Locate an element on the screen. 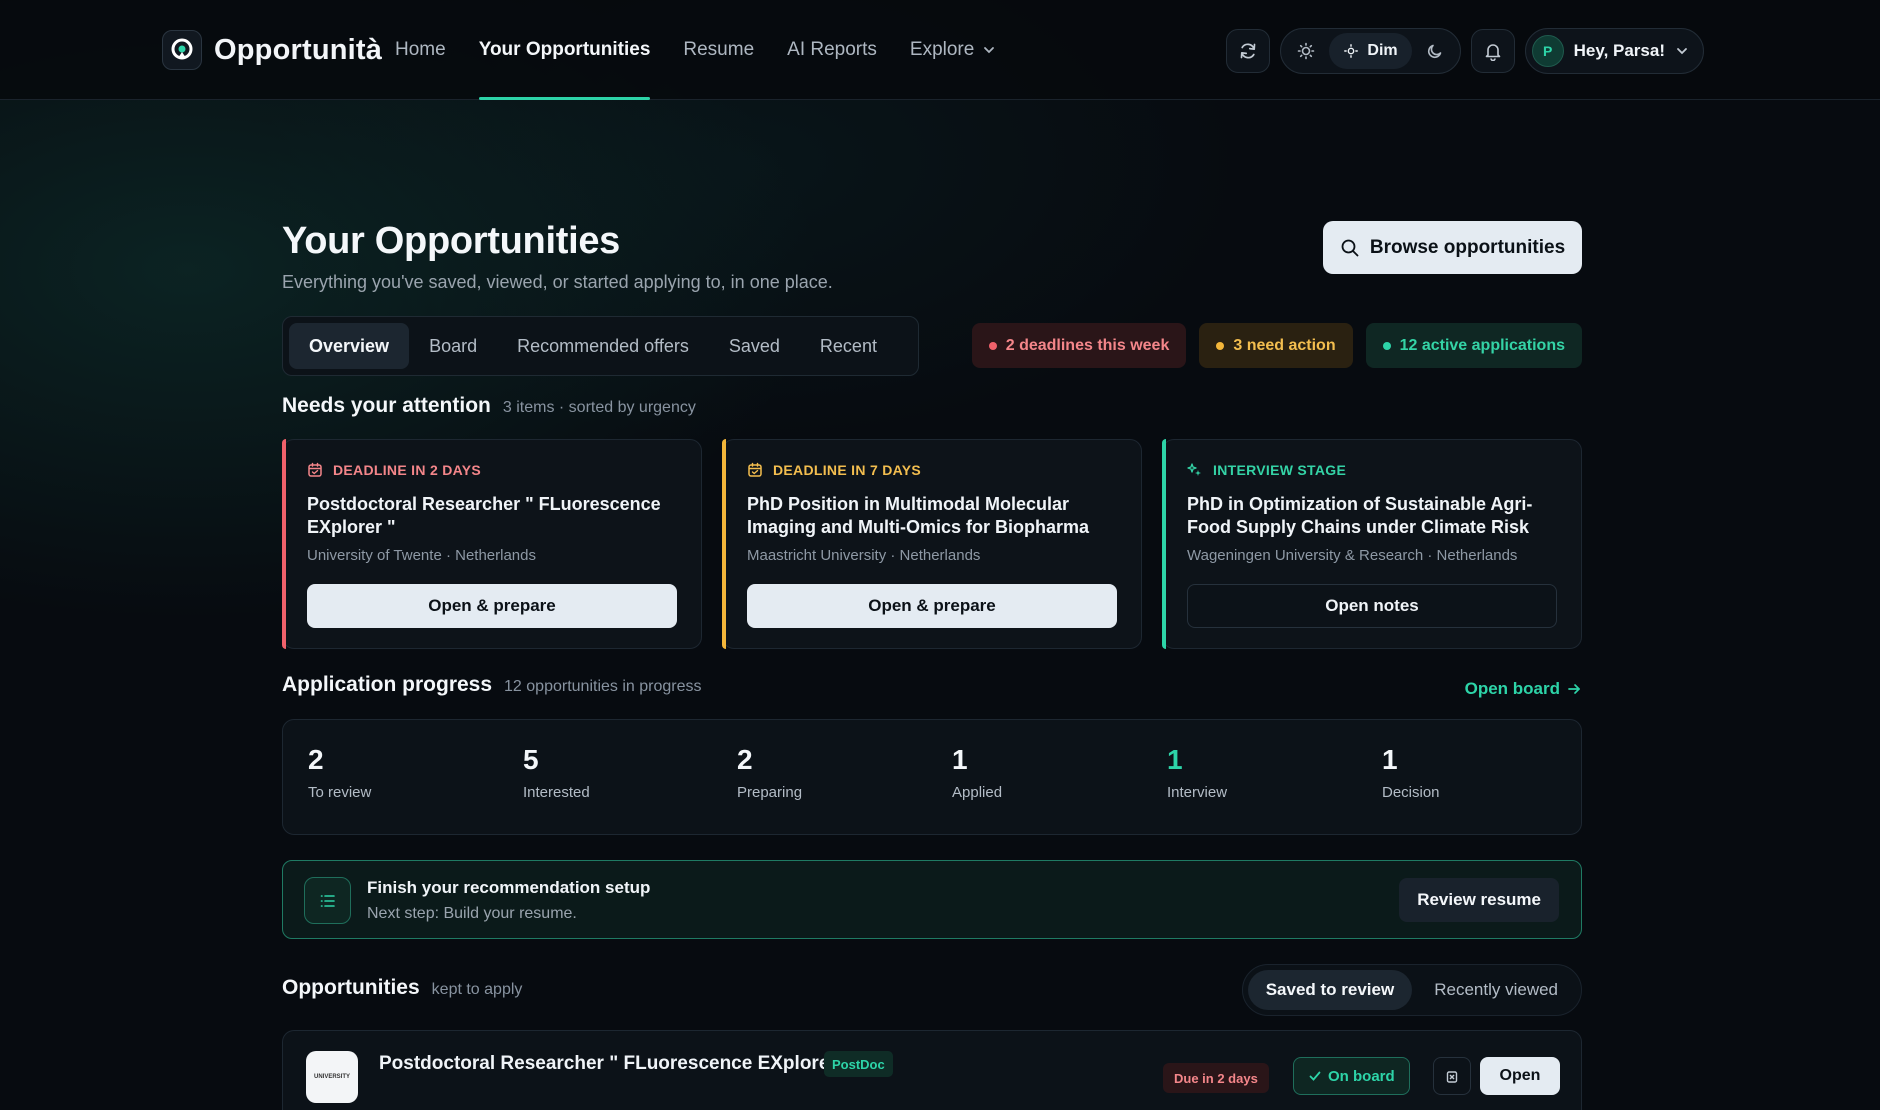 Image resolution: width=1880 pixels, height=1110 pixels. deadline-tag: DEADLINE IN 2 DAYS is located at coordinates (394, 470).